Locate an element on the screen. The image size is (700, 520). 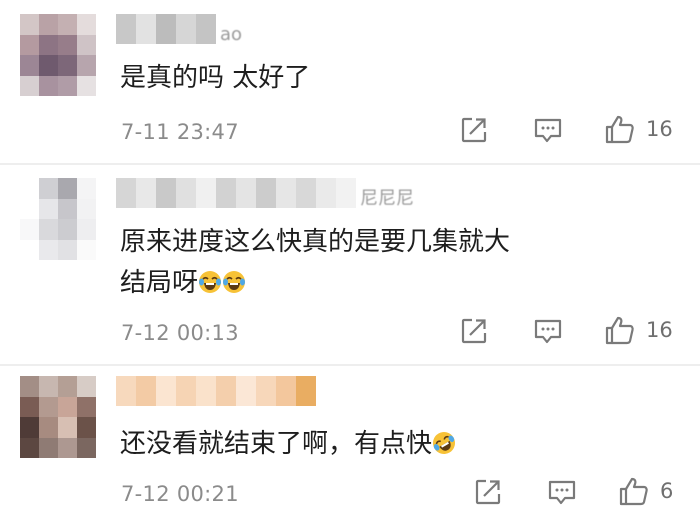
comment-text: 是真的吗 太好了 is located at coordinates (215, 78).